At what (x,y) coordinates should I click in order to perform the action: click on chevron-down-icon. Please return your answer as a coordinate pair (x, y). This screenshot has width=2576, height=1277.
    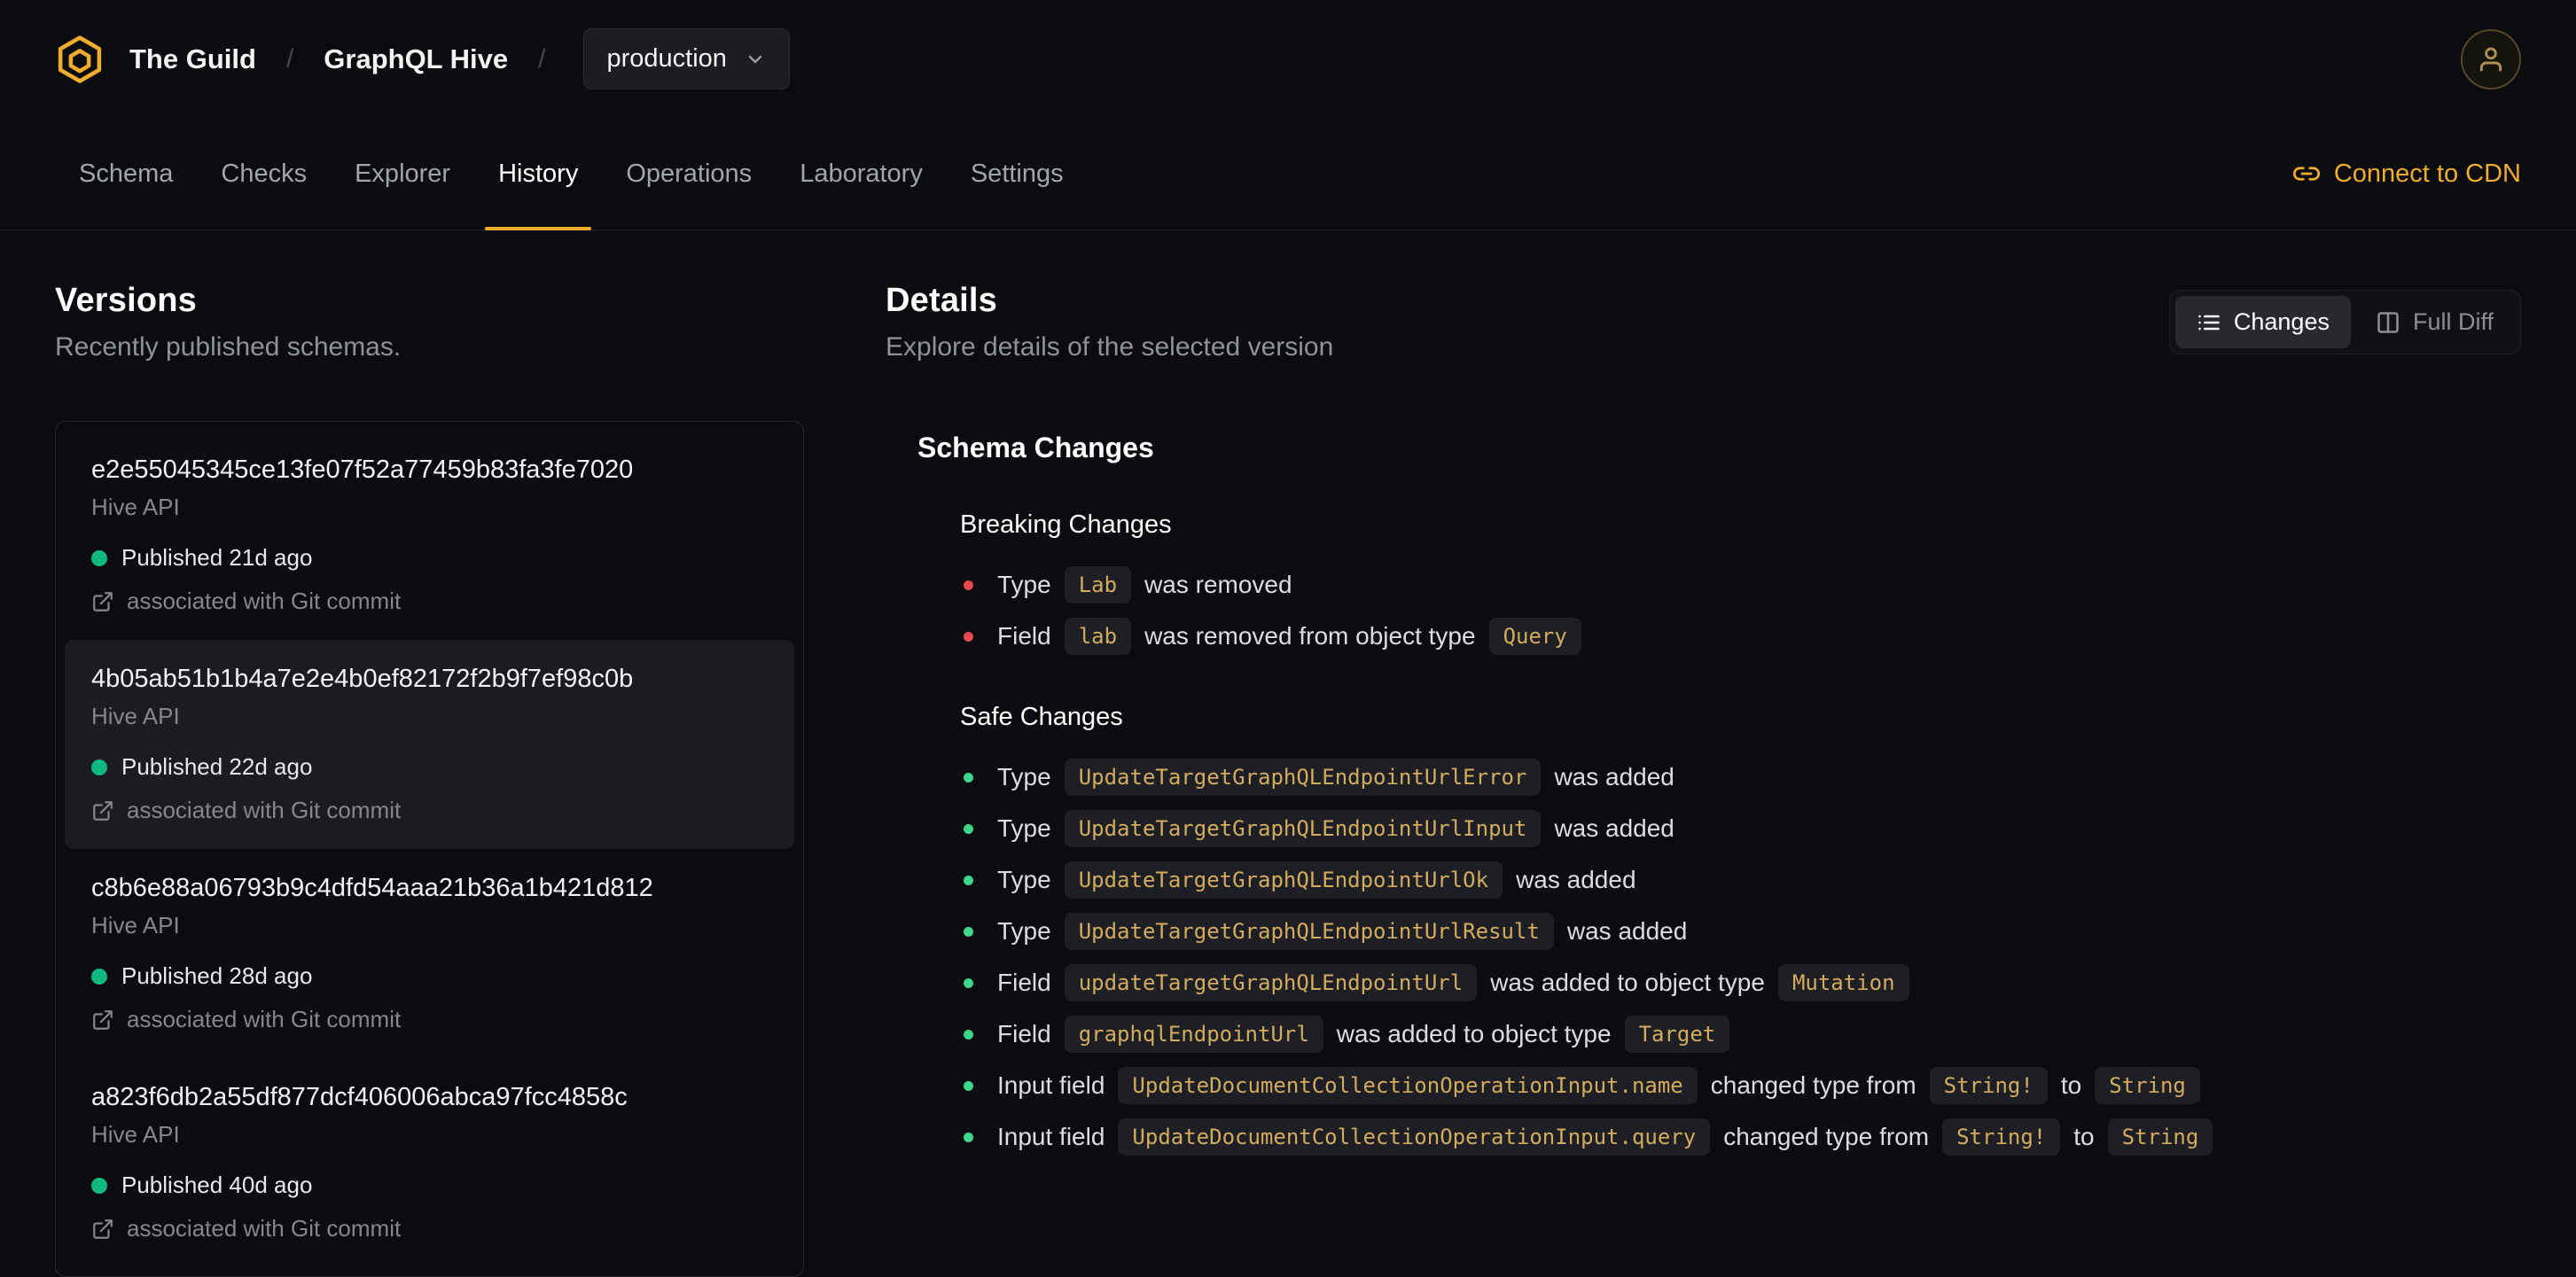
    Looking at the image, I should click on (755, 59).